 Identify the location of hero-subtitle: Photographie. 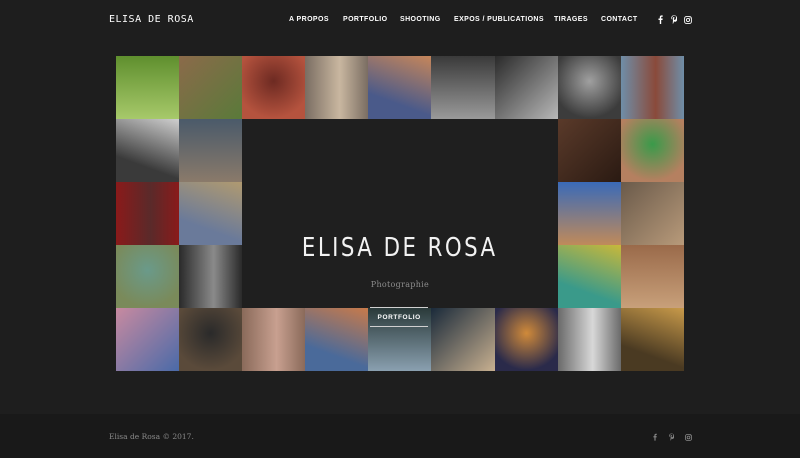
(400, 284).